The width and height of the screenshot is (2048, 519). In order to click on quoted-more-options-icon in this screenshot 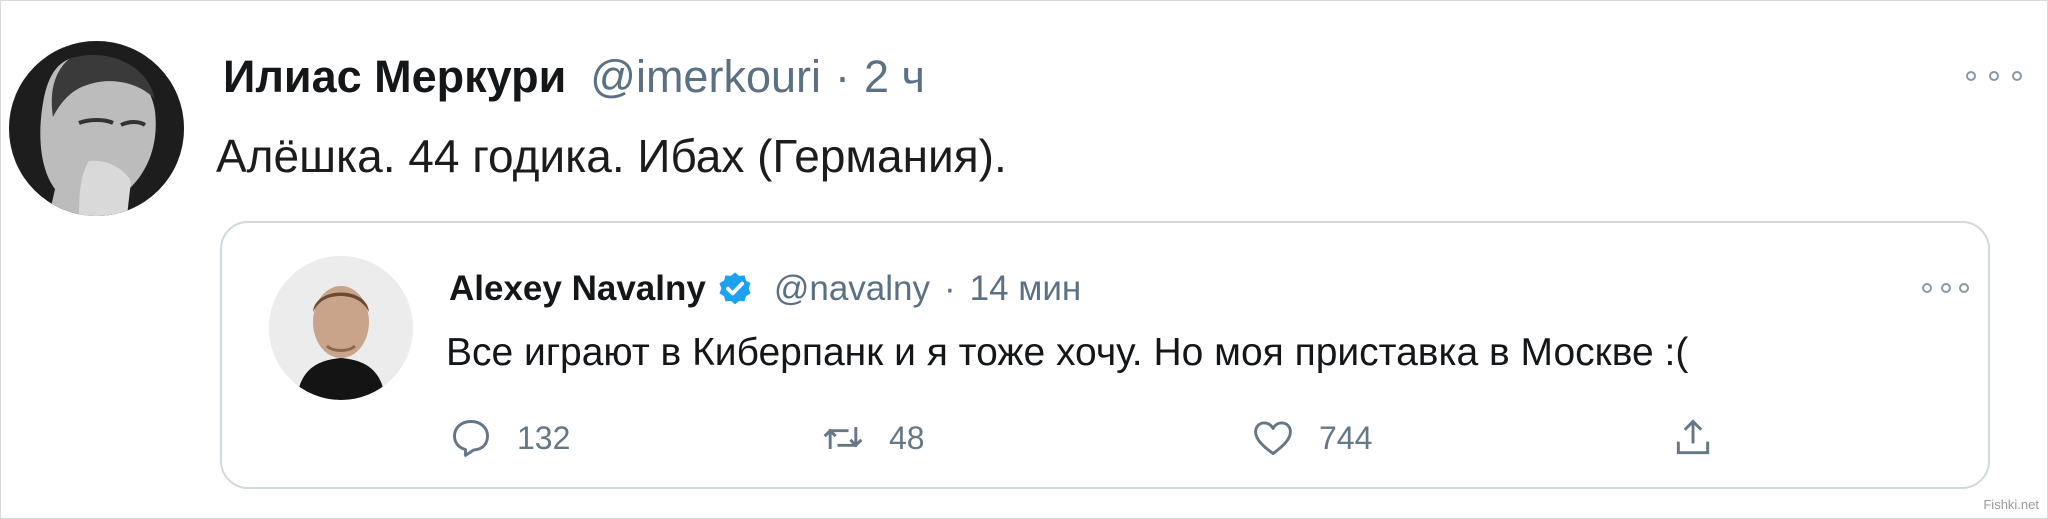, I will do `click(1945, 288)`.